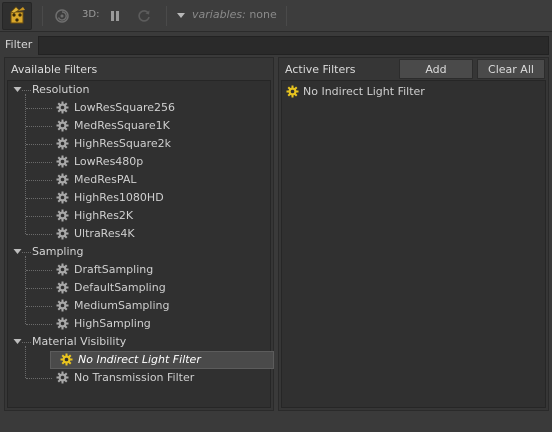 This screenshot has height=432, width=552. What do you see at coordinates (114, 269) in the screenshot?
I see `filter-tree-item-label: DraftSampling` at bounding box center [114, 269].